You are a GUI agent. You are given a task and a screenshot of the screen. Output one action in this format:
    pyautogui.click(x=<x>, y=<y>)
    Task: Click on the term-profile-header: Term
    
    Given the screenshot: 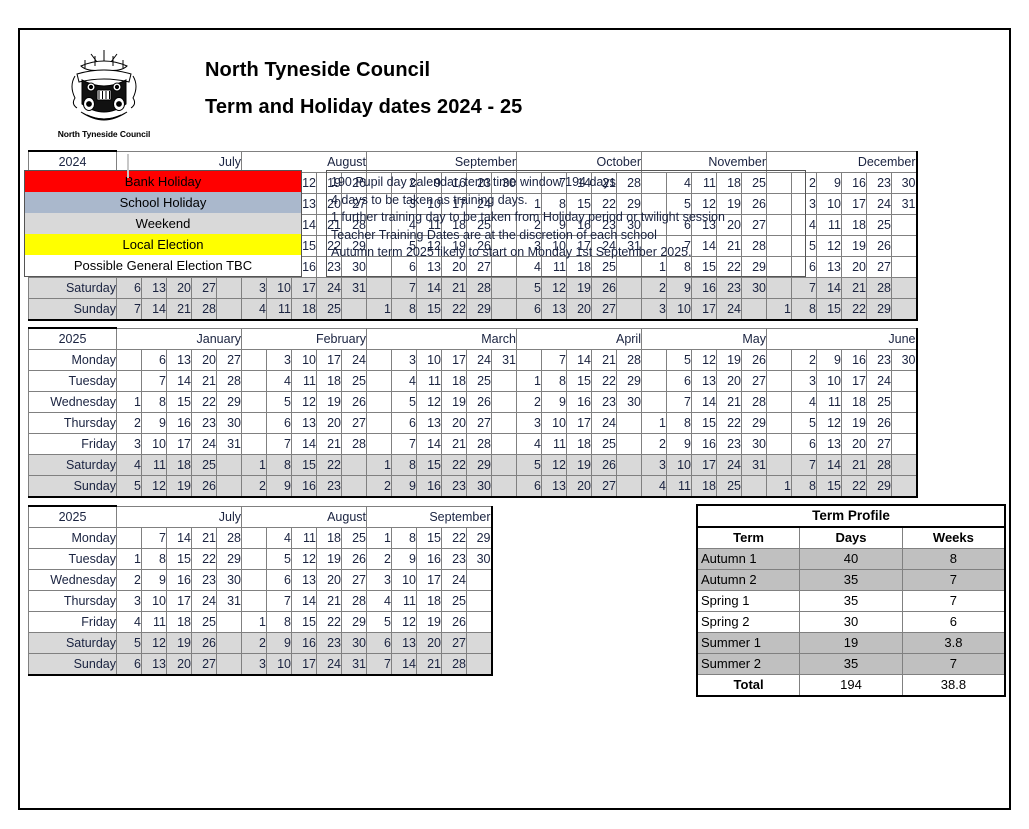 What is the action you would take?
    pyautogui.click(x=748, y=537)
    